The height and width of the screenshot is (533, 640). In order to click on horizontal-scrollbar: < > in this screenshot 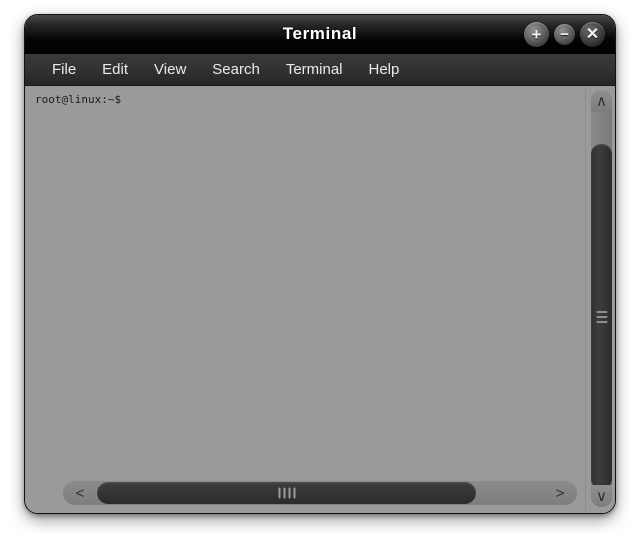, I will do `click(320, 493)`.